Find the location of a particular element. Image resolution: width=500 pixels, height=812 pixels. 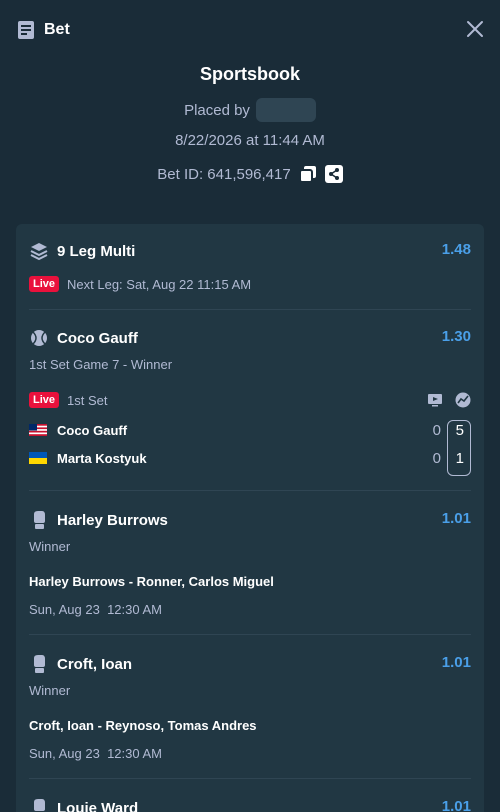

share-icon is located at coordinates (333, 174).